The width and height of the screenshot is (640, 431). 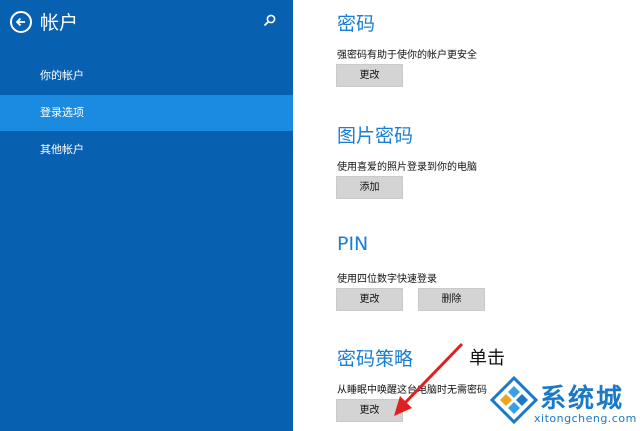 What do you see at coordinates (407, 167) in the screenshot?
I see `picture-password-section-desc: 使用喜爱的照片登录到你的电脑` at bounding box center [407, 167].